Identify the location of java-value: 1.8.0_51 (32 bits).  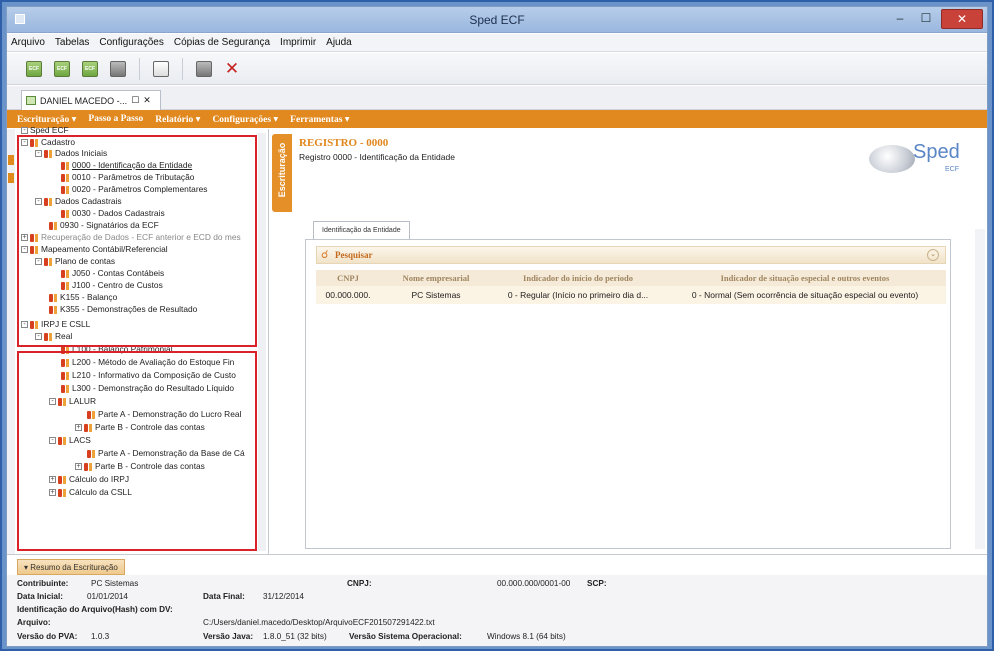
(295, 636).